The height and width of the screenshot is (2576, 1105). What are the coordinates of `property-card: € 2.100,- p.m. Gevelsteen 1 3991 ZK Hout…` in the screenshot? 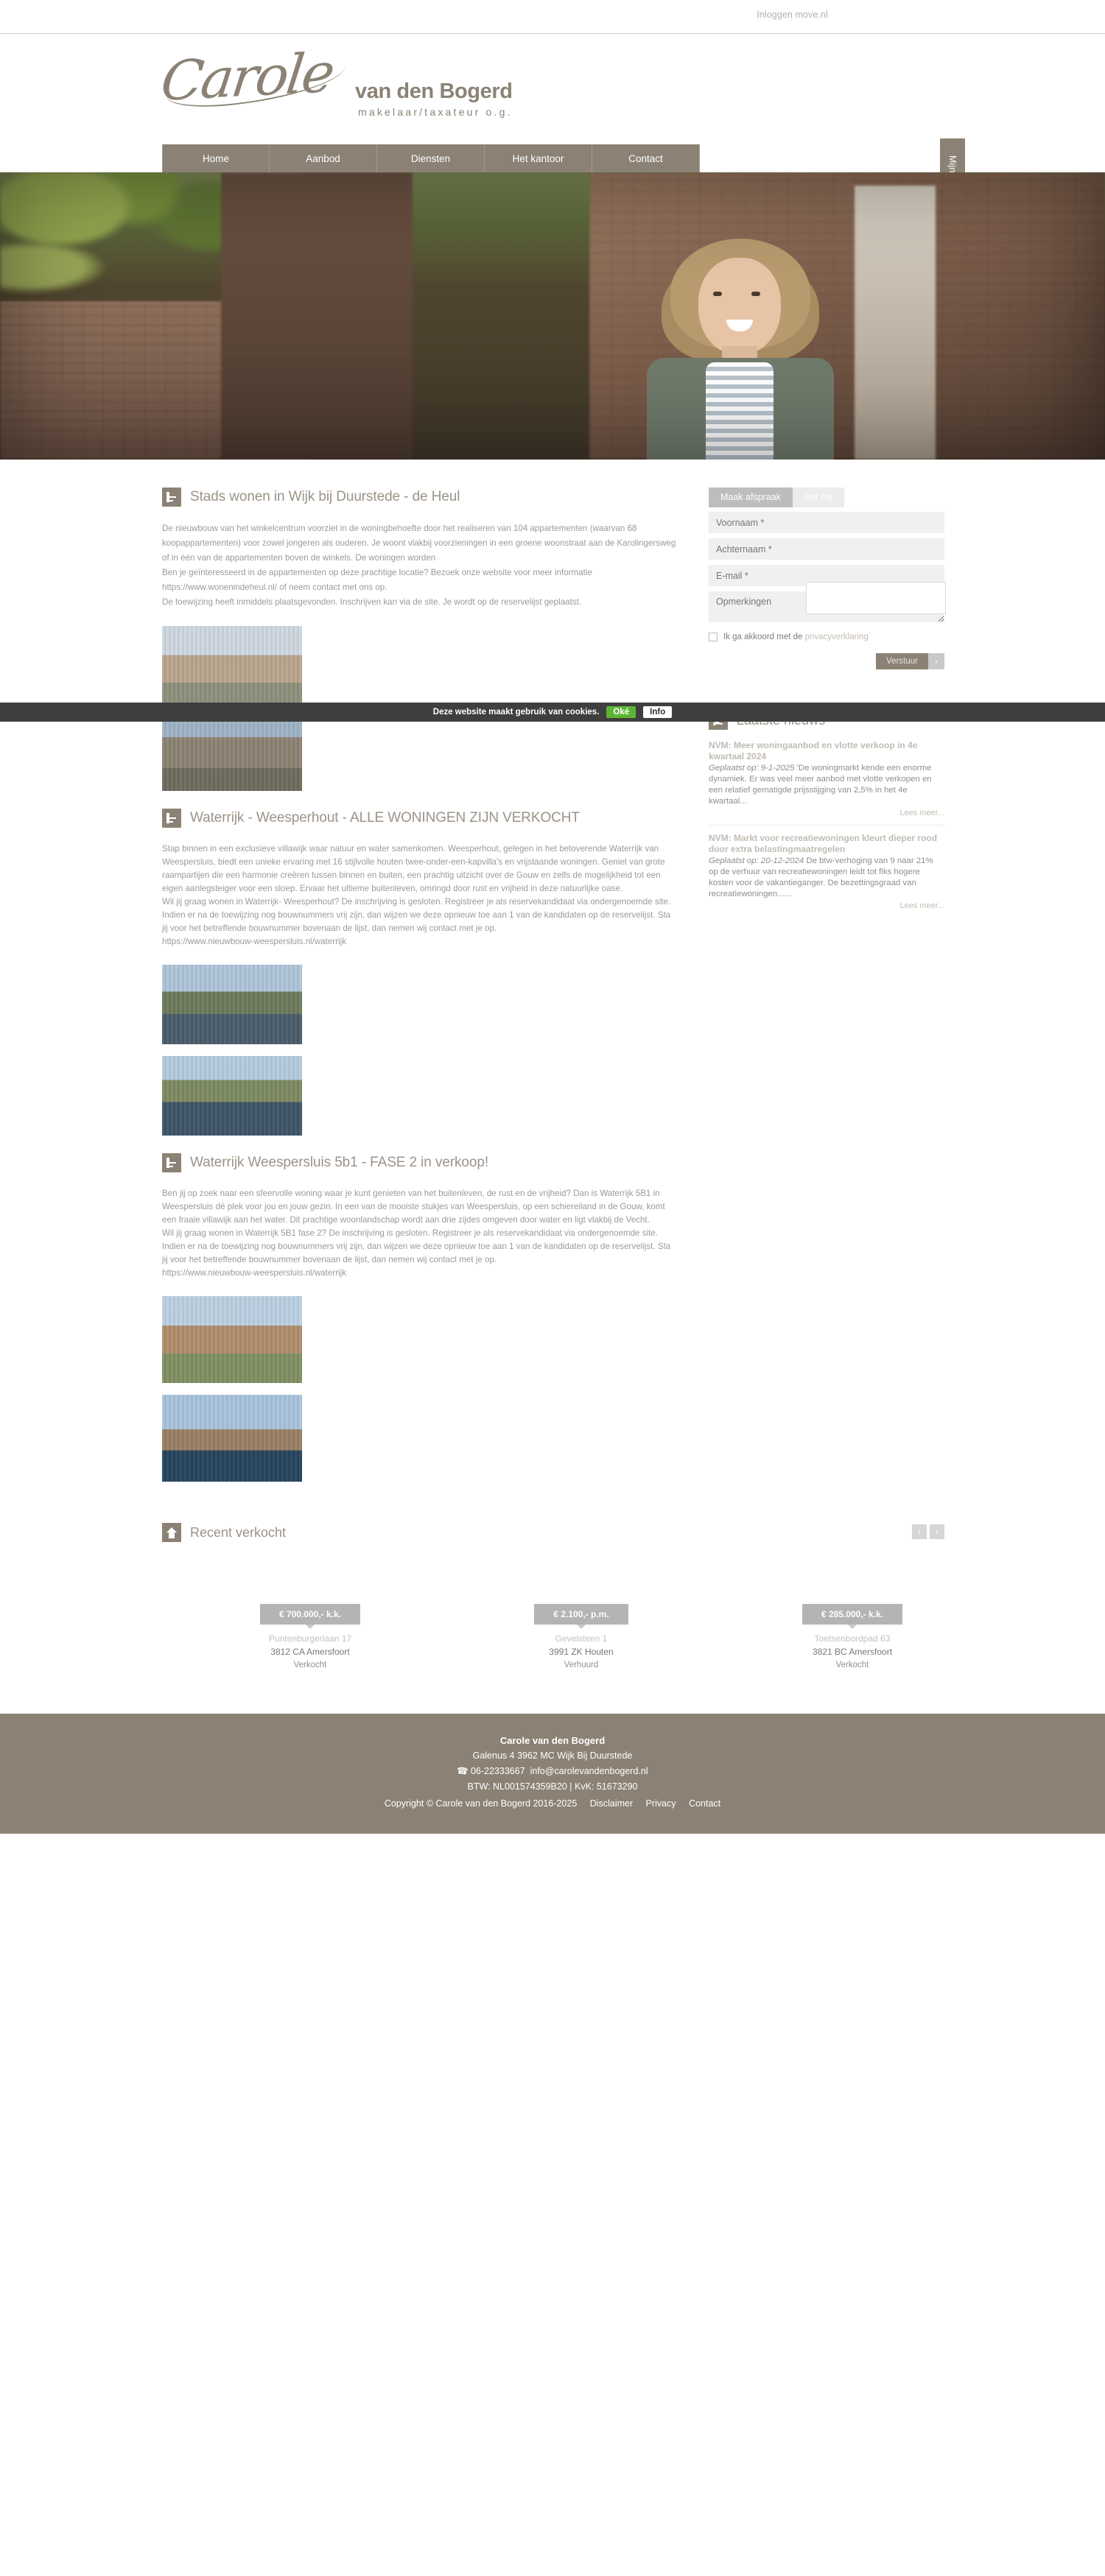 It's located at (581, 1636).